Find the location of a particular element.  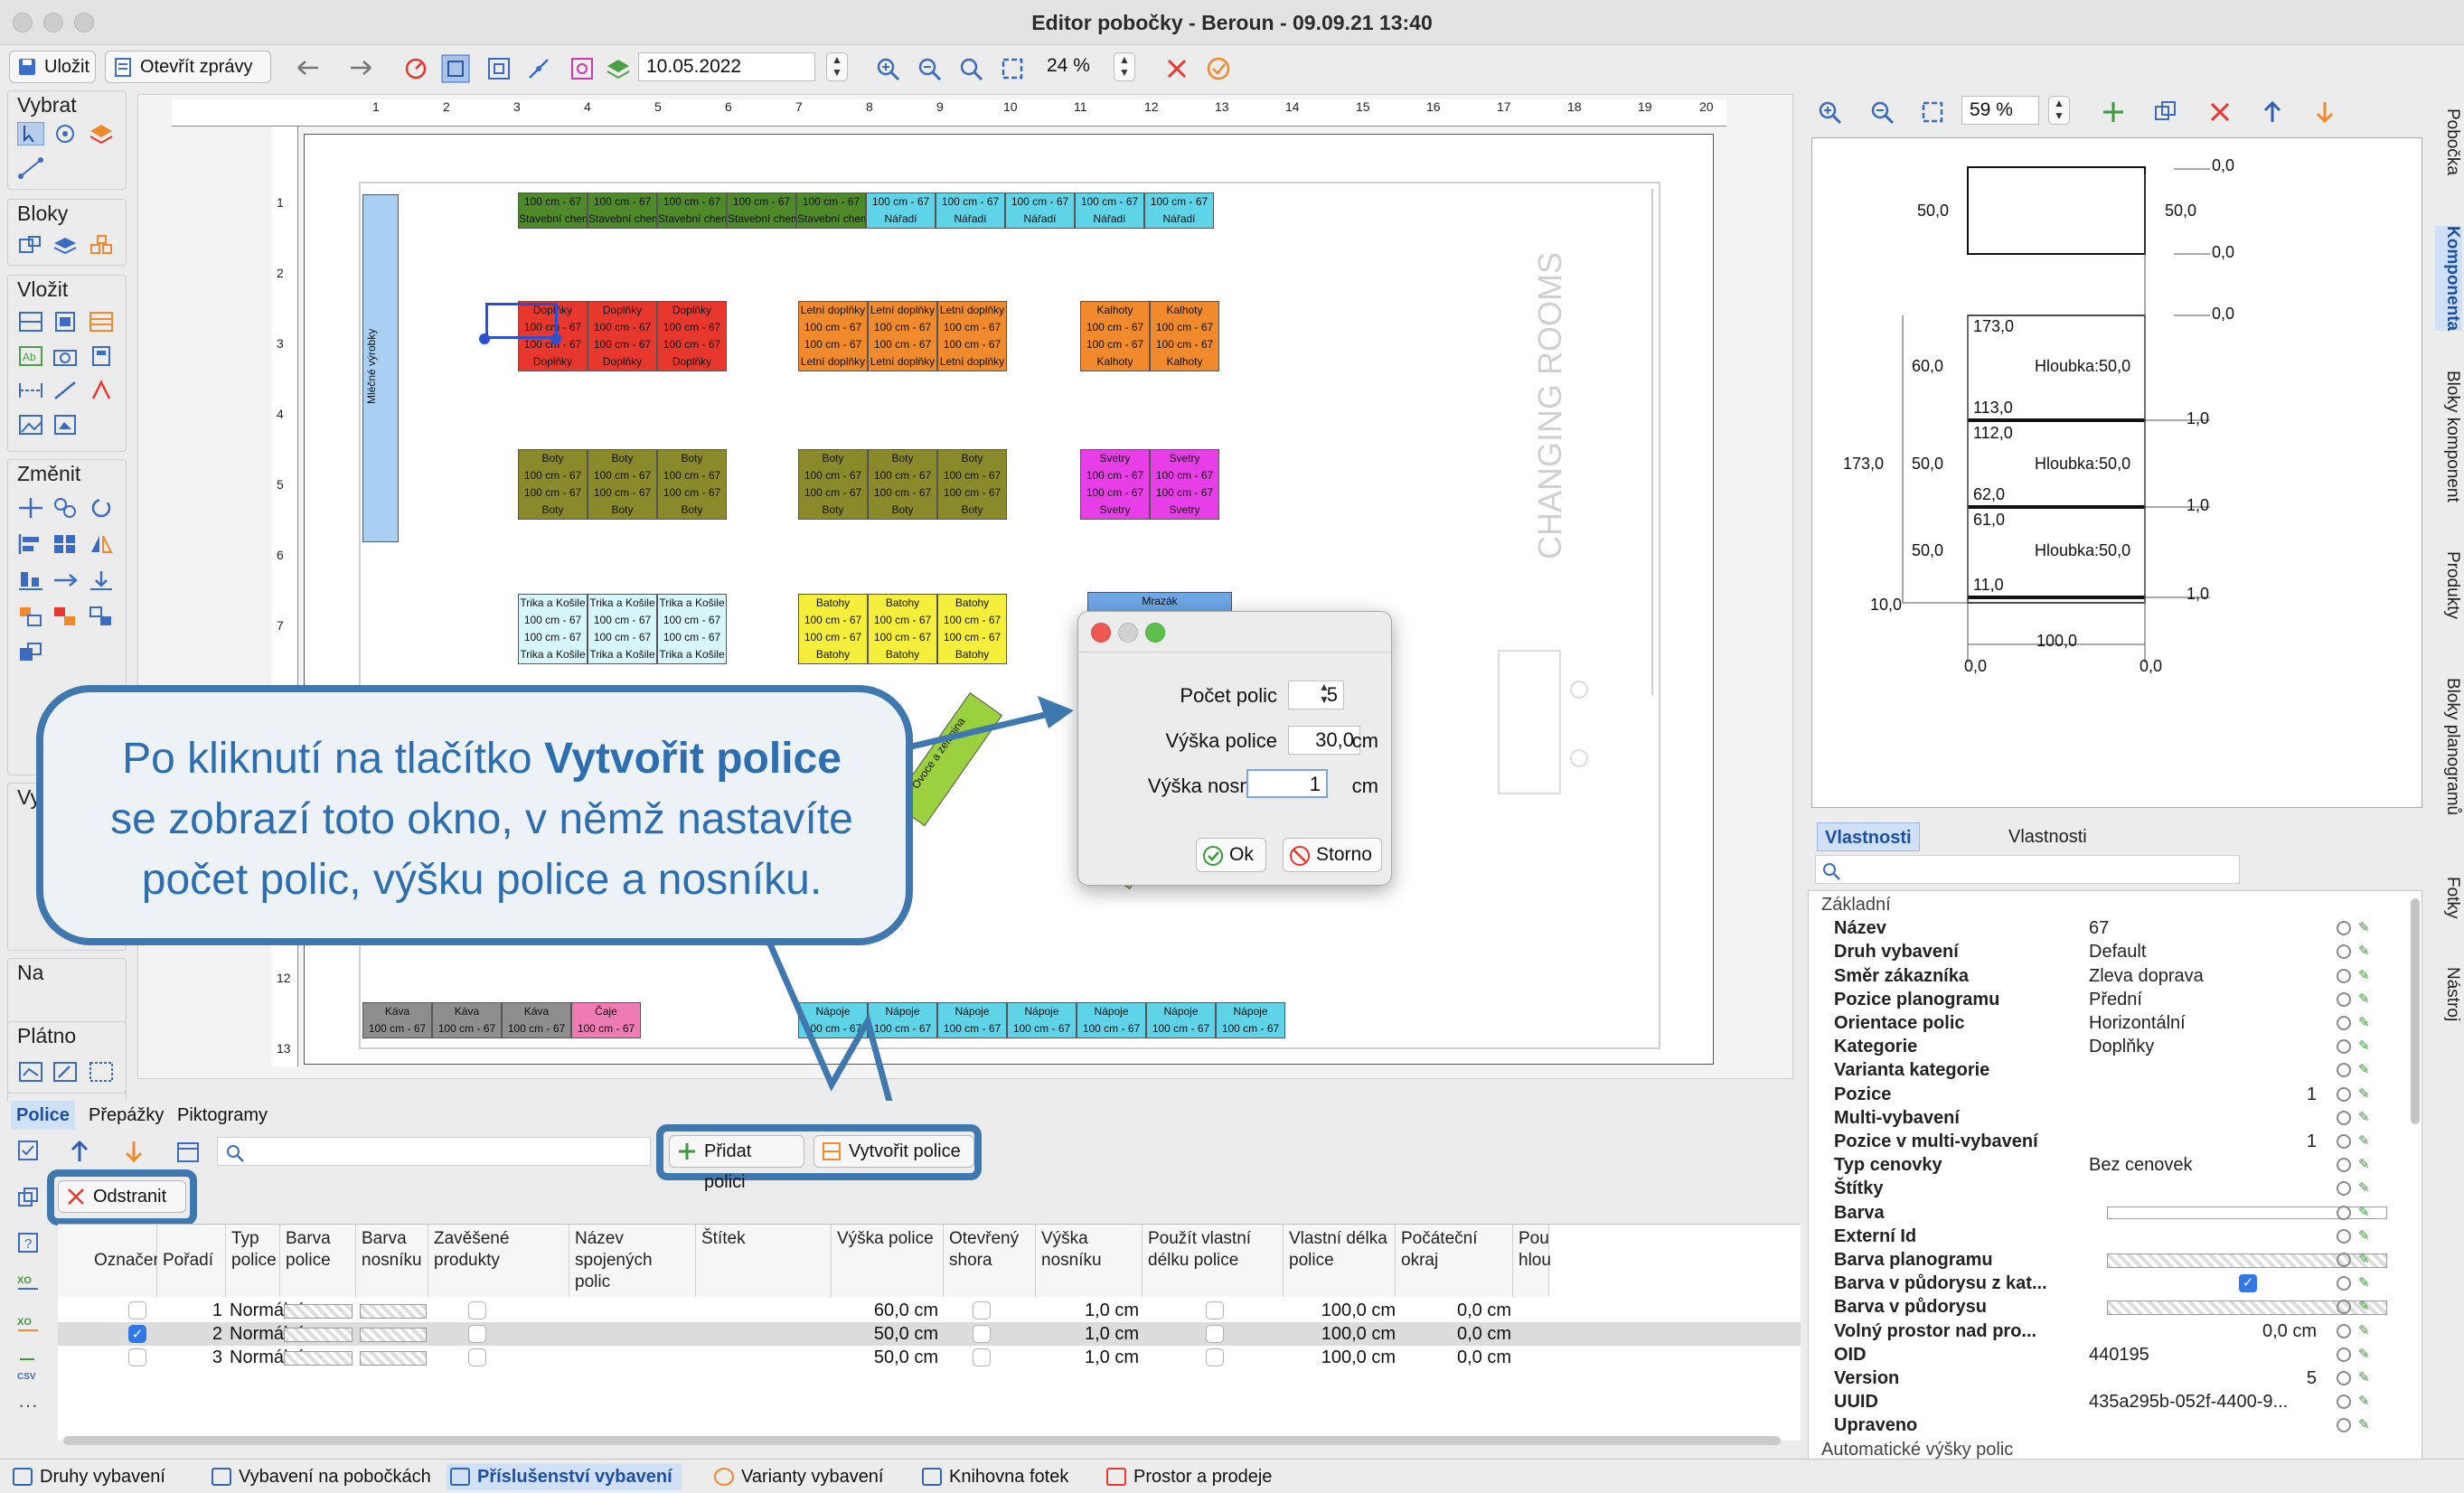

shelves-search is located at coordinates (434, 1151).